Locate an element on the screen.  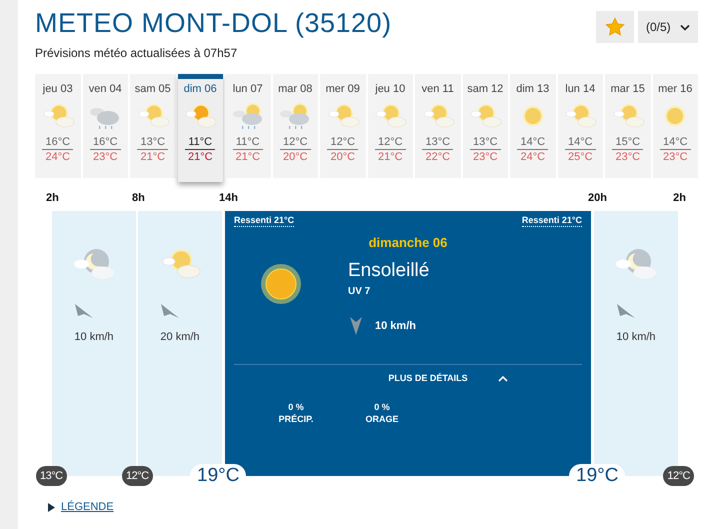
chevron-down-icon is located at coordinates (685, 27).